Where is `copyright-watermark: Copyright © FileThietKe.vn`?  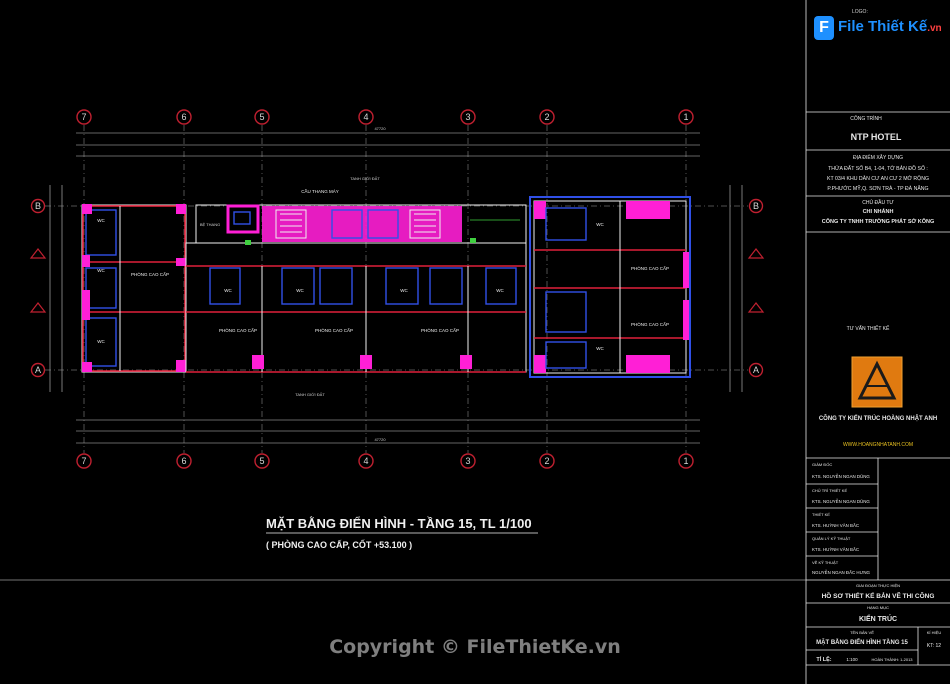 copyright-watermark: Copyright © FileThietKe.vn is located at coordinates (475, 647).